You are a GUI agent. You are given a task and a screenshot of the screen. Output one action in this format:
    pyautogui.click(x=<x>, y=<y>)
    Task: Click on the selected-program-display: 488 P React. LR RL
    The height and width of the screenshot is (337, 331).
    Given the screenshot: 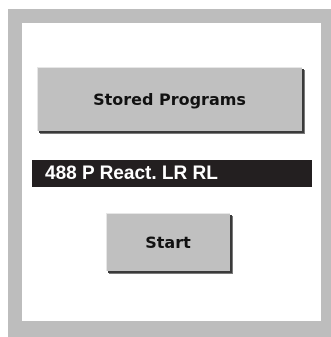 What is the action you would take?
    pyautogui.click(x=172, y=173)
    